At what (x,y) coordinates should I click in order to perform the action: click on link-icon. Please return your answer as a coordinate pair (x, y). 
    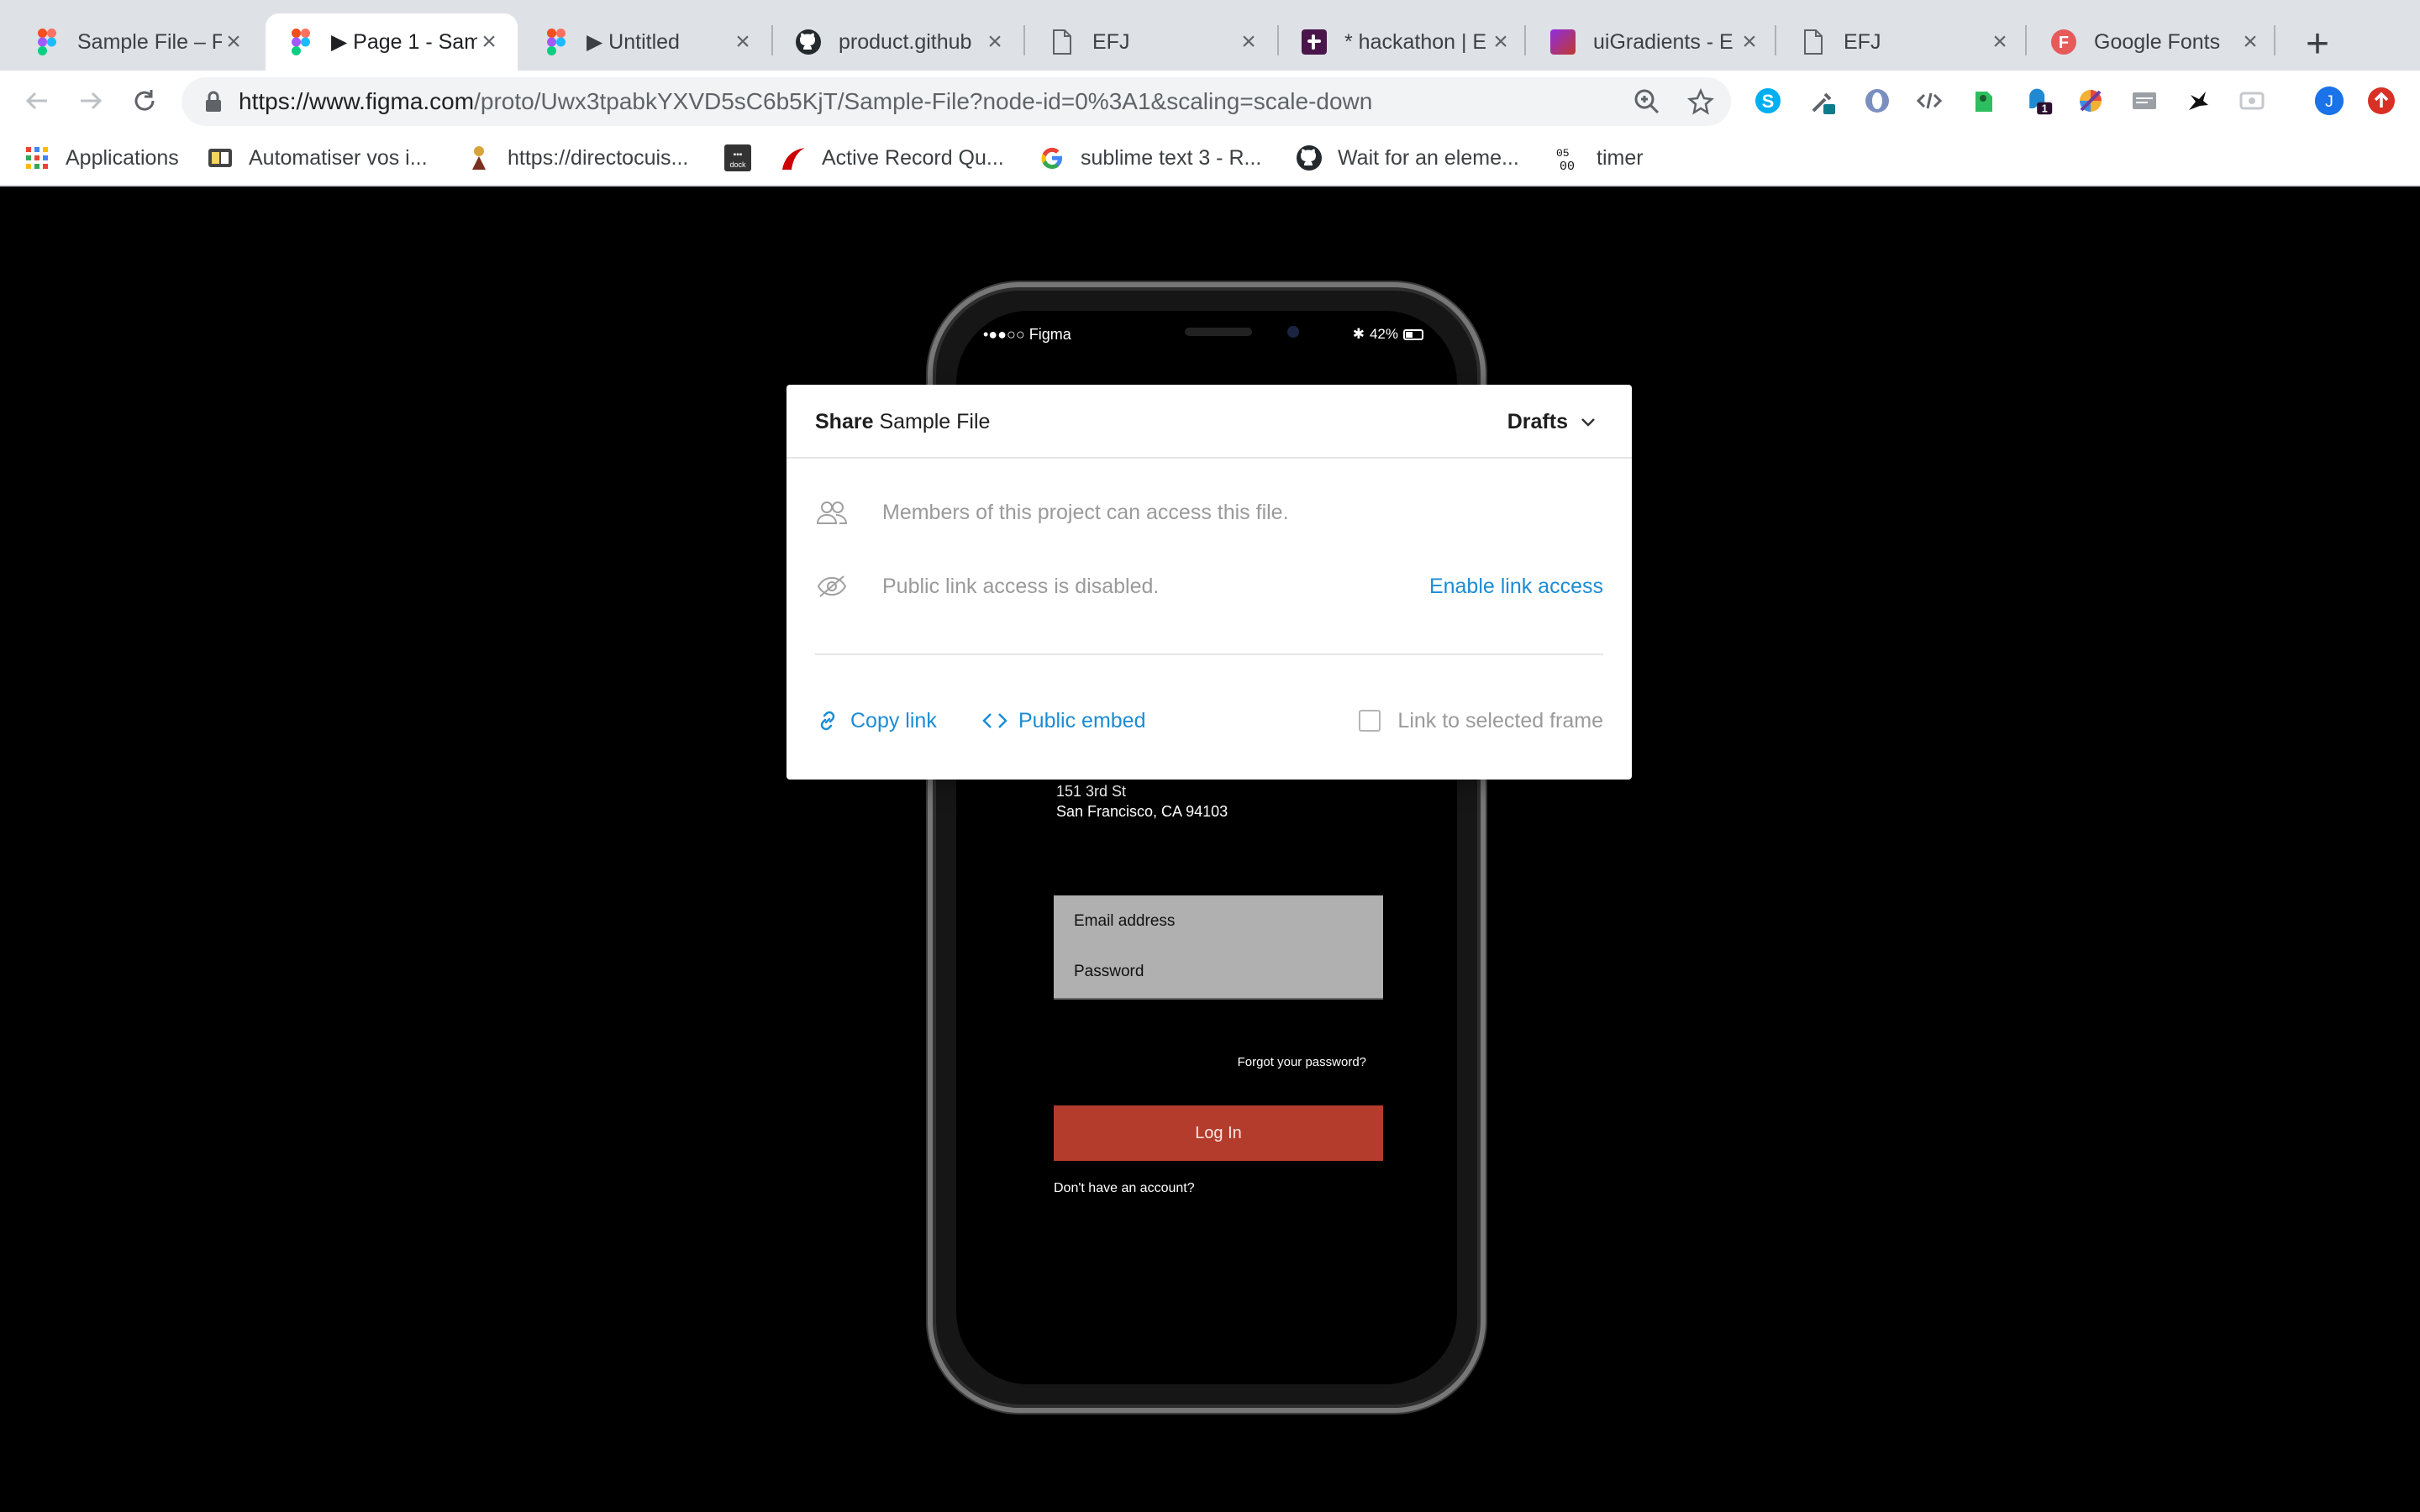
    Looking at the image, I should click on (827, 721).